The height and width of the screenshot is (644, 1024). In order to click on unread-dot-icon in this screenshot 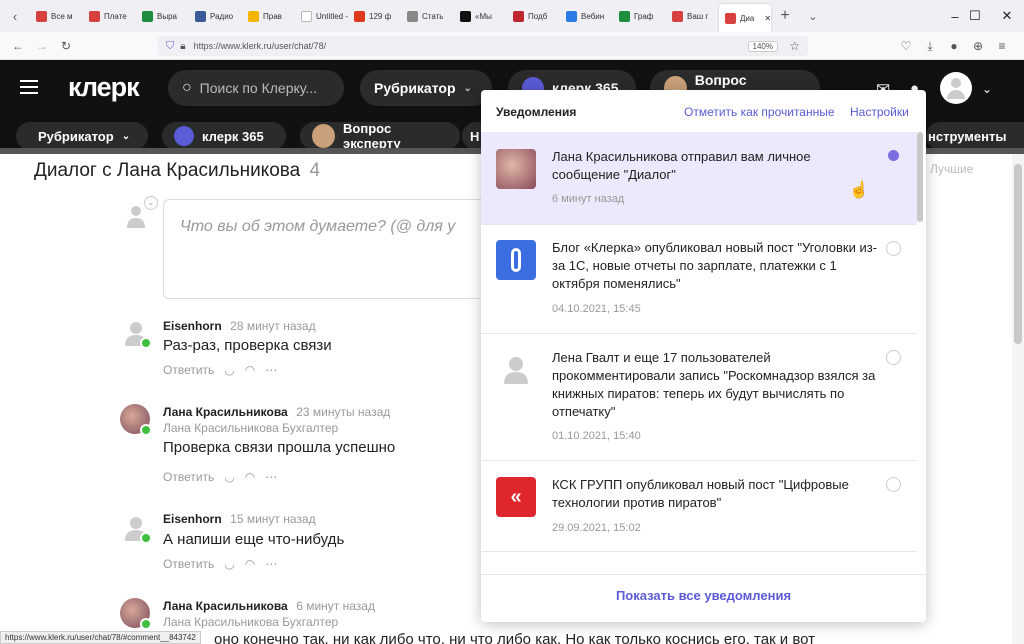, I will do `click(893, 155)`.